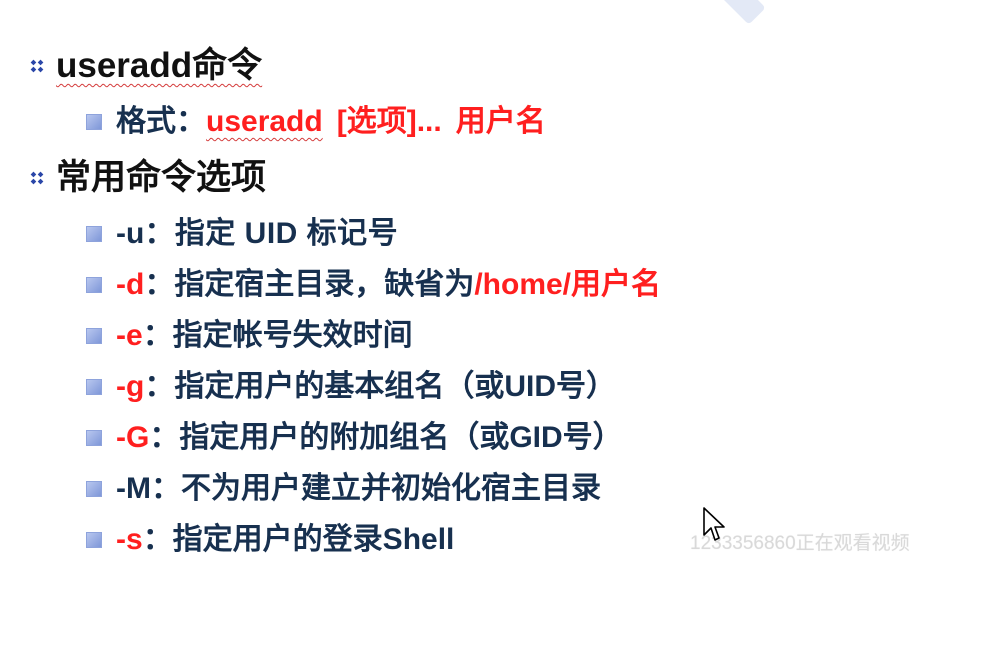 The height and width of the screenshot is (650, 984). I want to click on option-description-G: ：指定用户的附加组名（或GID号）, so click(386, 437).